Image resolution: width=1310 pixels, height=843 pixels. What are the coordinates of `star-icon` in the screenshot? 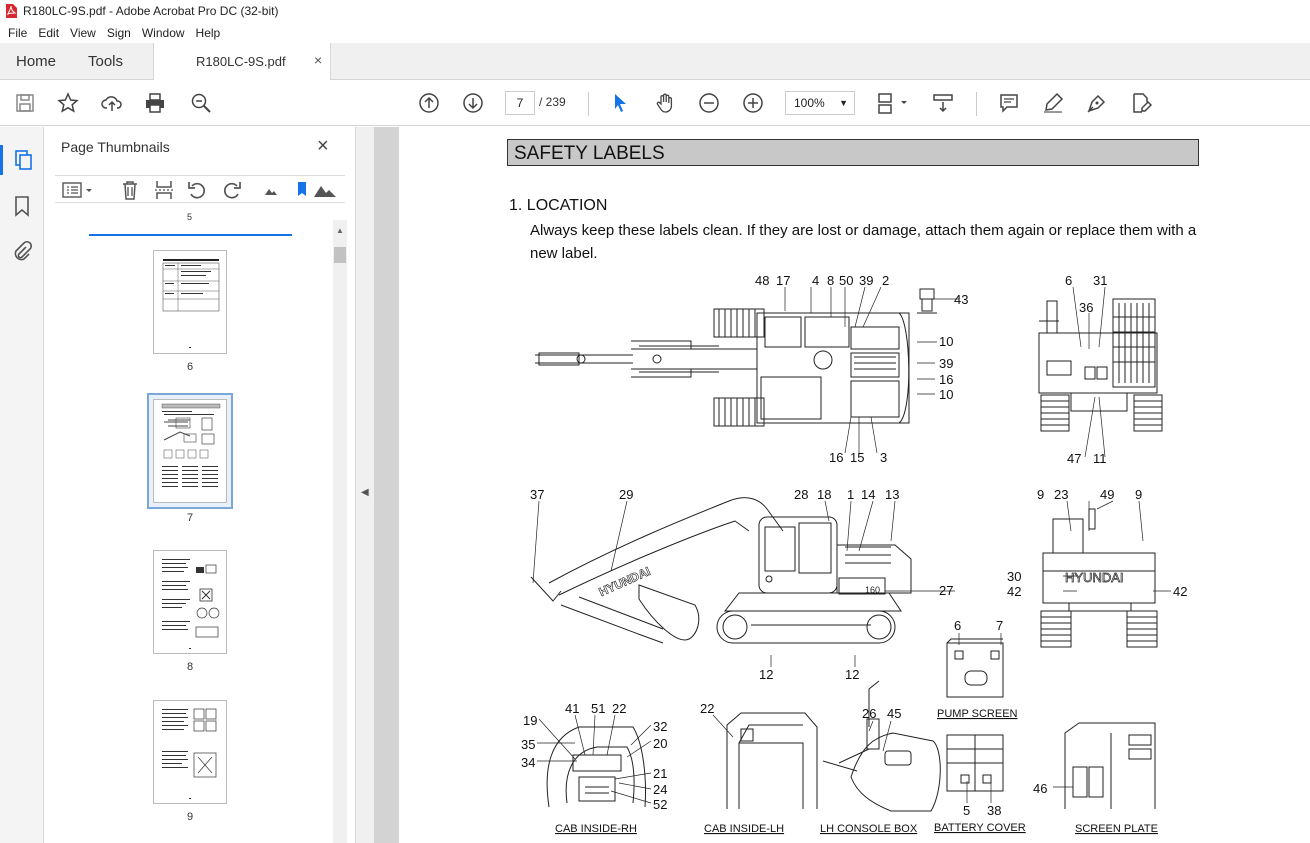 It's located at (68, 102).